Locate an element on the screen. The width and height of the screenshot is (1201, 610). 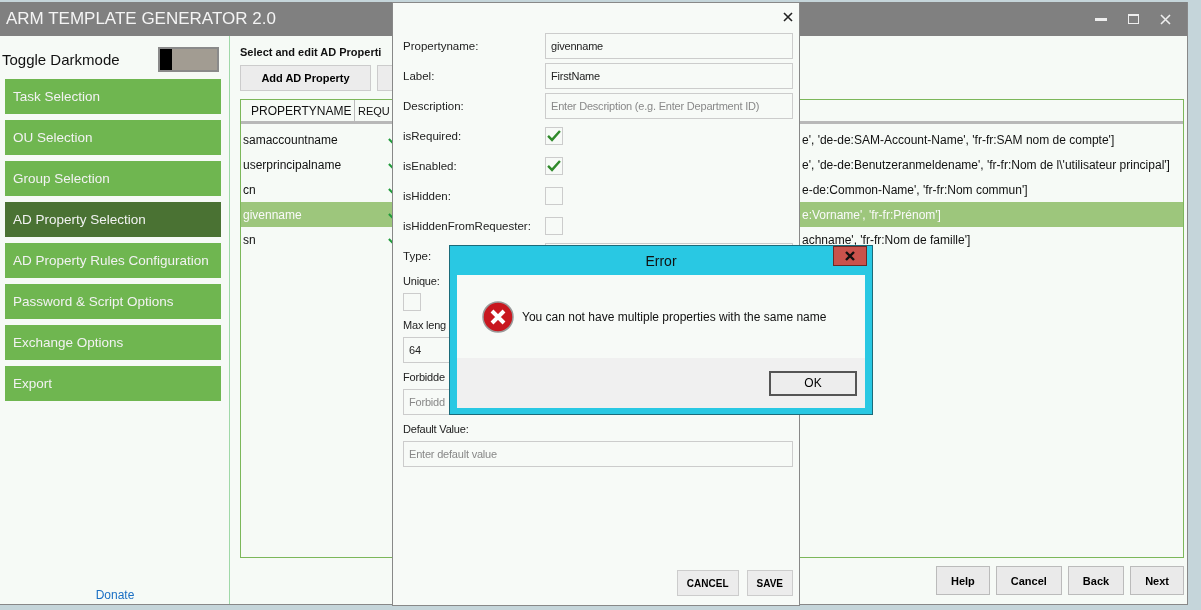
table-cell-text: e', 'de-de:Benutzeranmeldename', 'fr-fr:Nom de l\'utilisateur principal'] is located at coordinates (986, 165).